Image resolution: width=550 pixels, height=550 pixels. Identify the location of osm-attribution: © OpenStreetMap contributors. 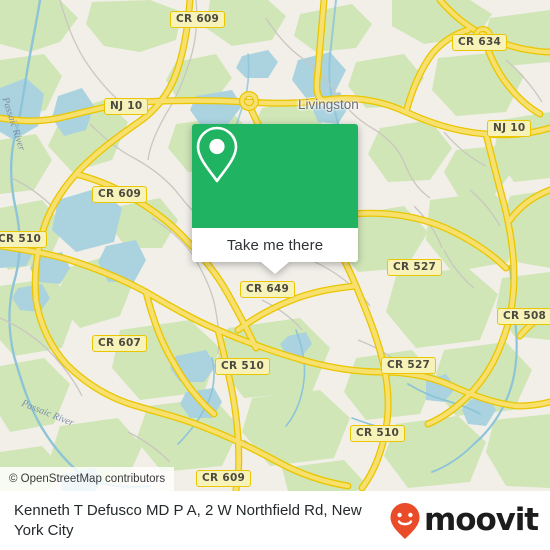
(87, 479).